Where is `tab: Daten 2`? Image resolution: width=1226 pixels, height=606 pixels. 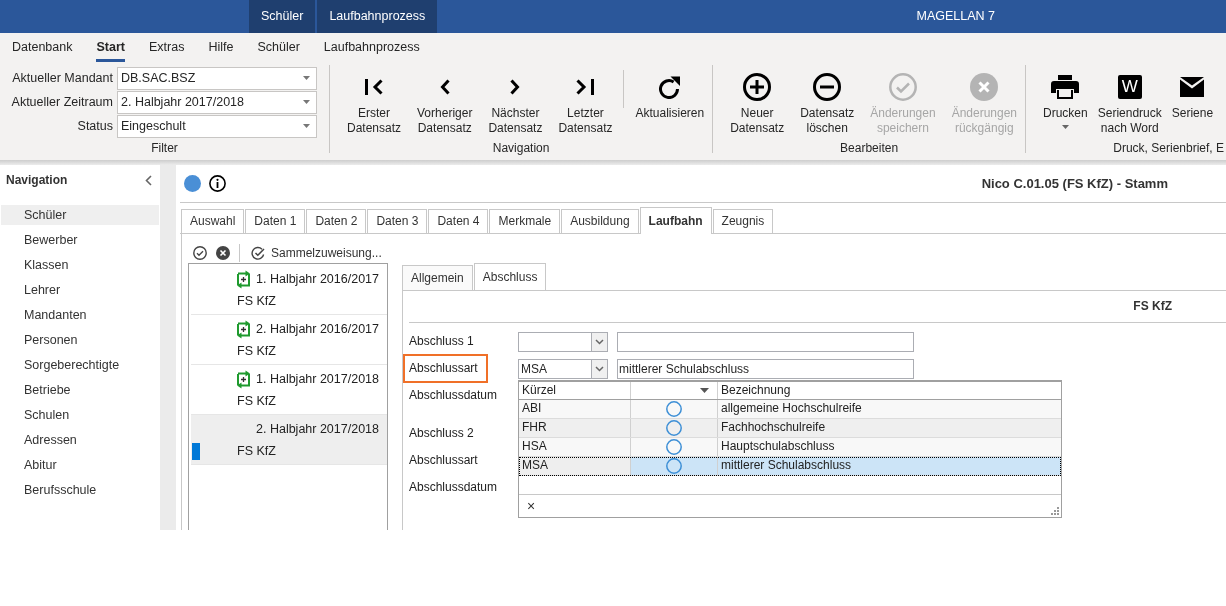 tab: Daten 2 is located at coordinates (336, 221).